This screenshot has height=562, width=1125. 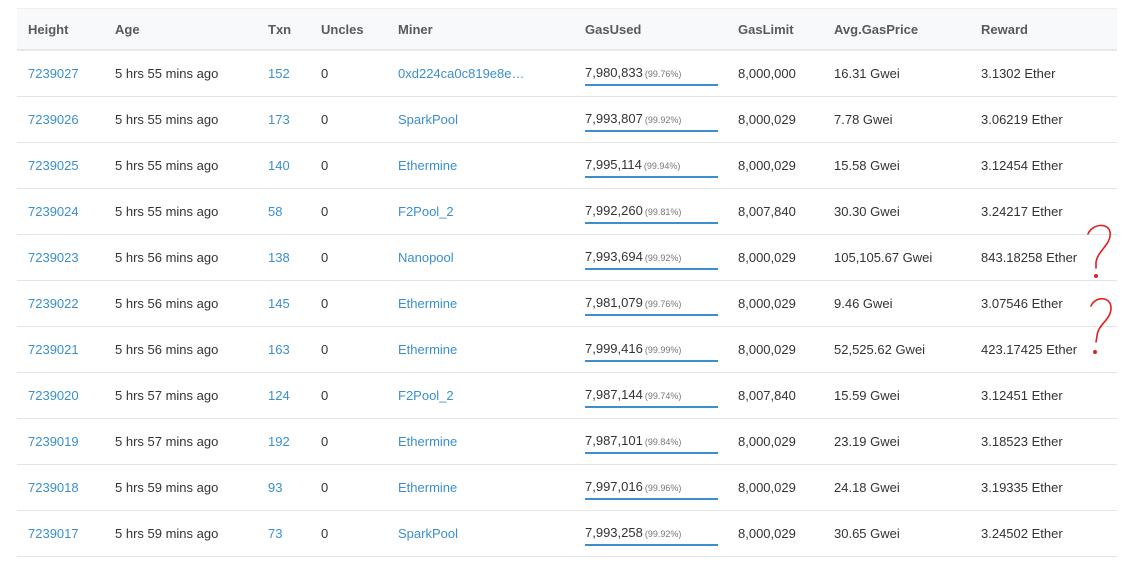 I want to click on txn-count-link: 58, so click(x=275, y=211).